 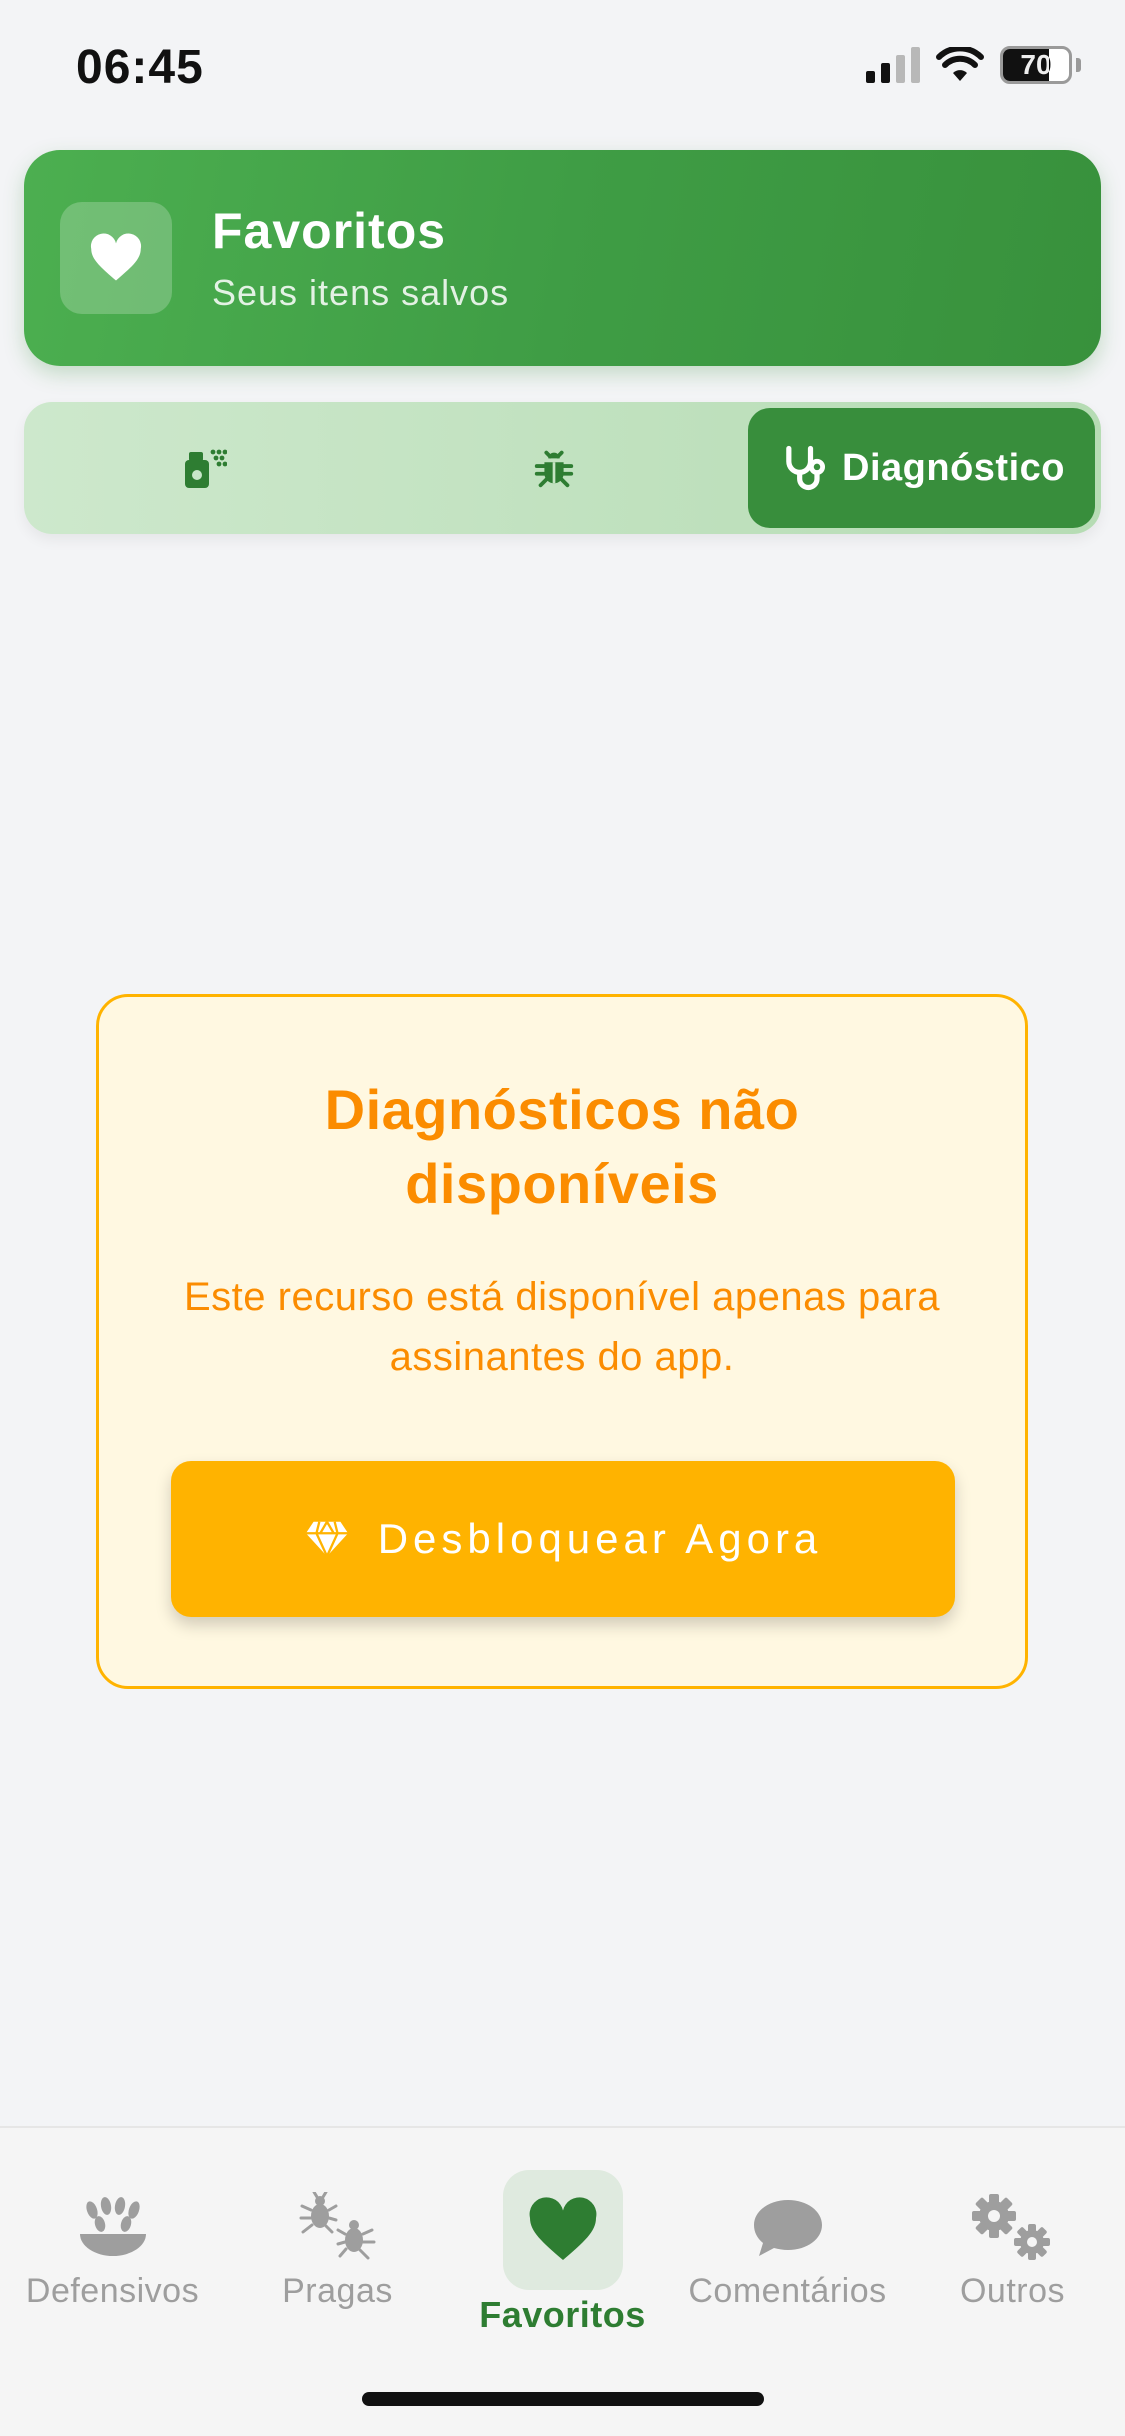 I want to click on wheat-icon, so click(x=113, y=2228).